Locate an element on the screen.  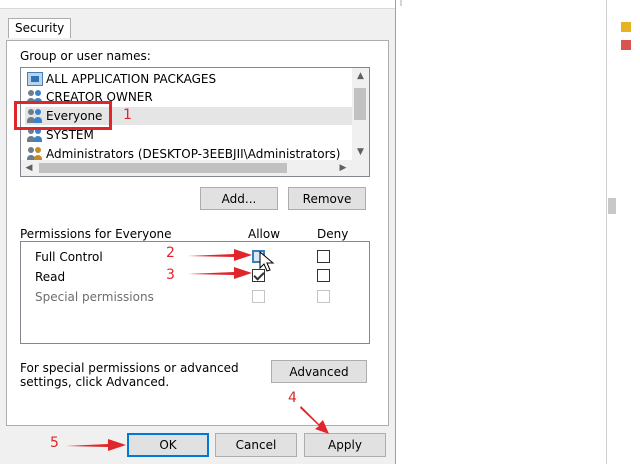
permission-name: Full Control is located at coordinates (69, 257).